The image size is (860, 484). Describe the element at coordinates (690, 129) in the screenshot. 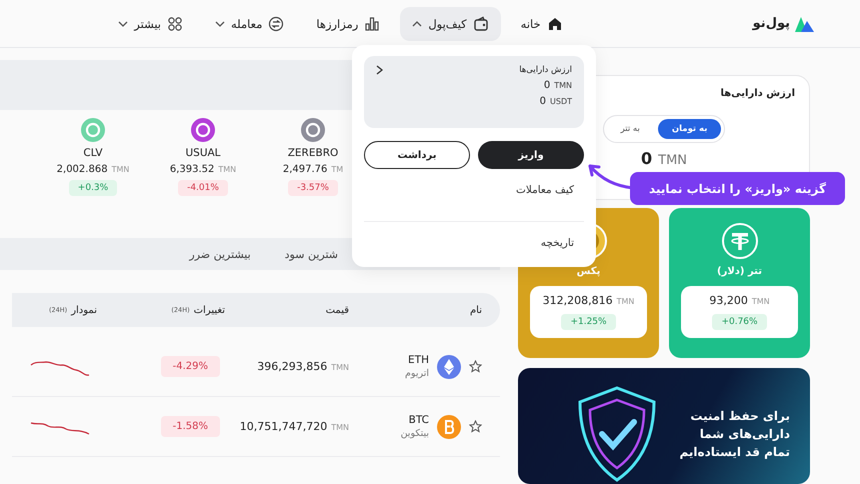

I see `toggle-option: به تومان` at that location.